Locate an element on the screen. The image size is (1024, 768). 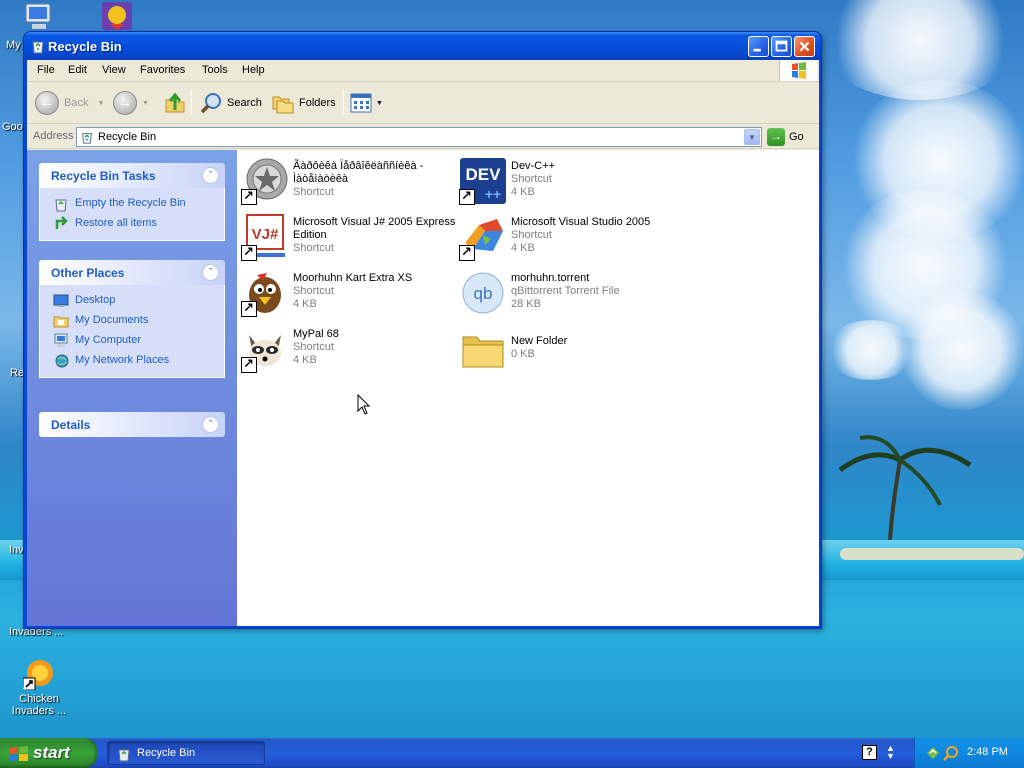
shortcut-arrow-icon is located at coordinates (249, 252).